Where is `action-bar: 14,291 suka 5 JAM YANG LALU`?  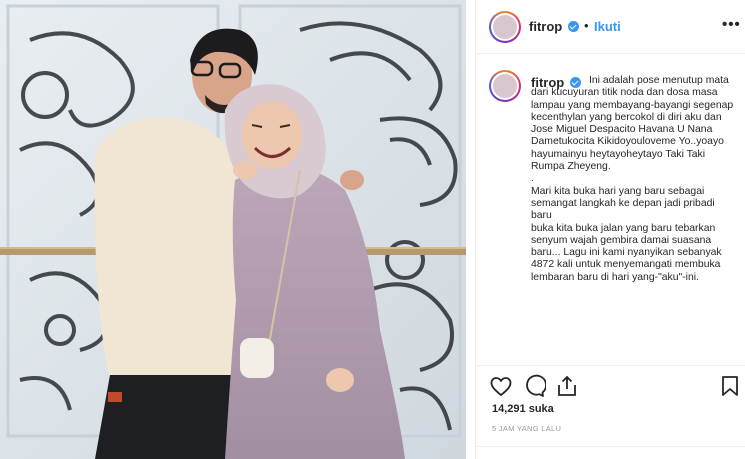 action-bar: 14,291 suka 5 JAM YANG LALU is located at coordinates (610, 412).